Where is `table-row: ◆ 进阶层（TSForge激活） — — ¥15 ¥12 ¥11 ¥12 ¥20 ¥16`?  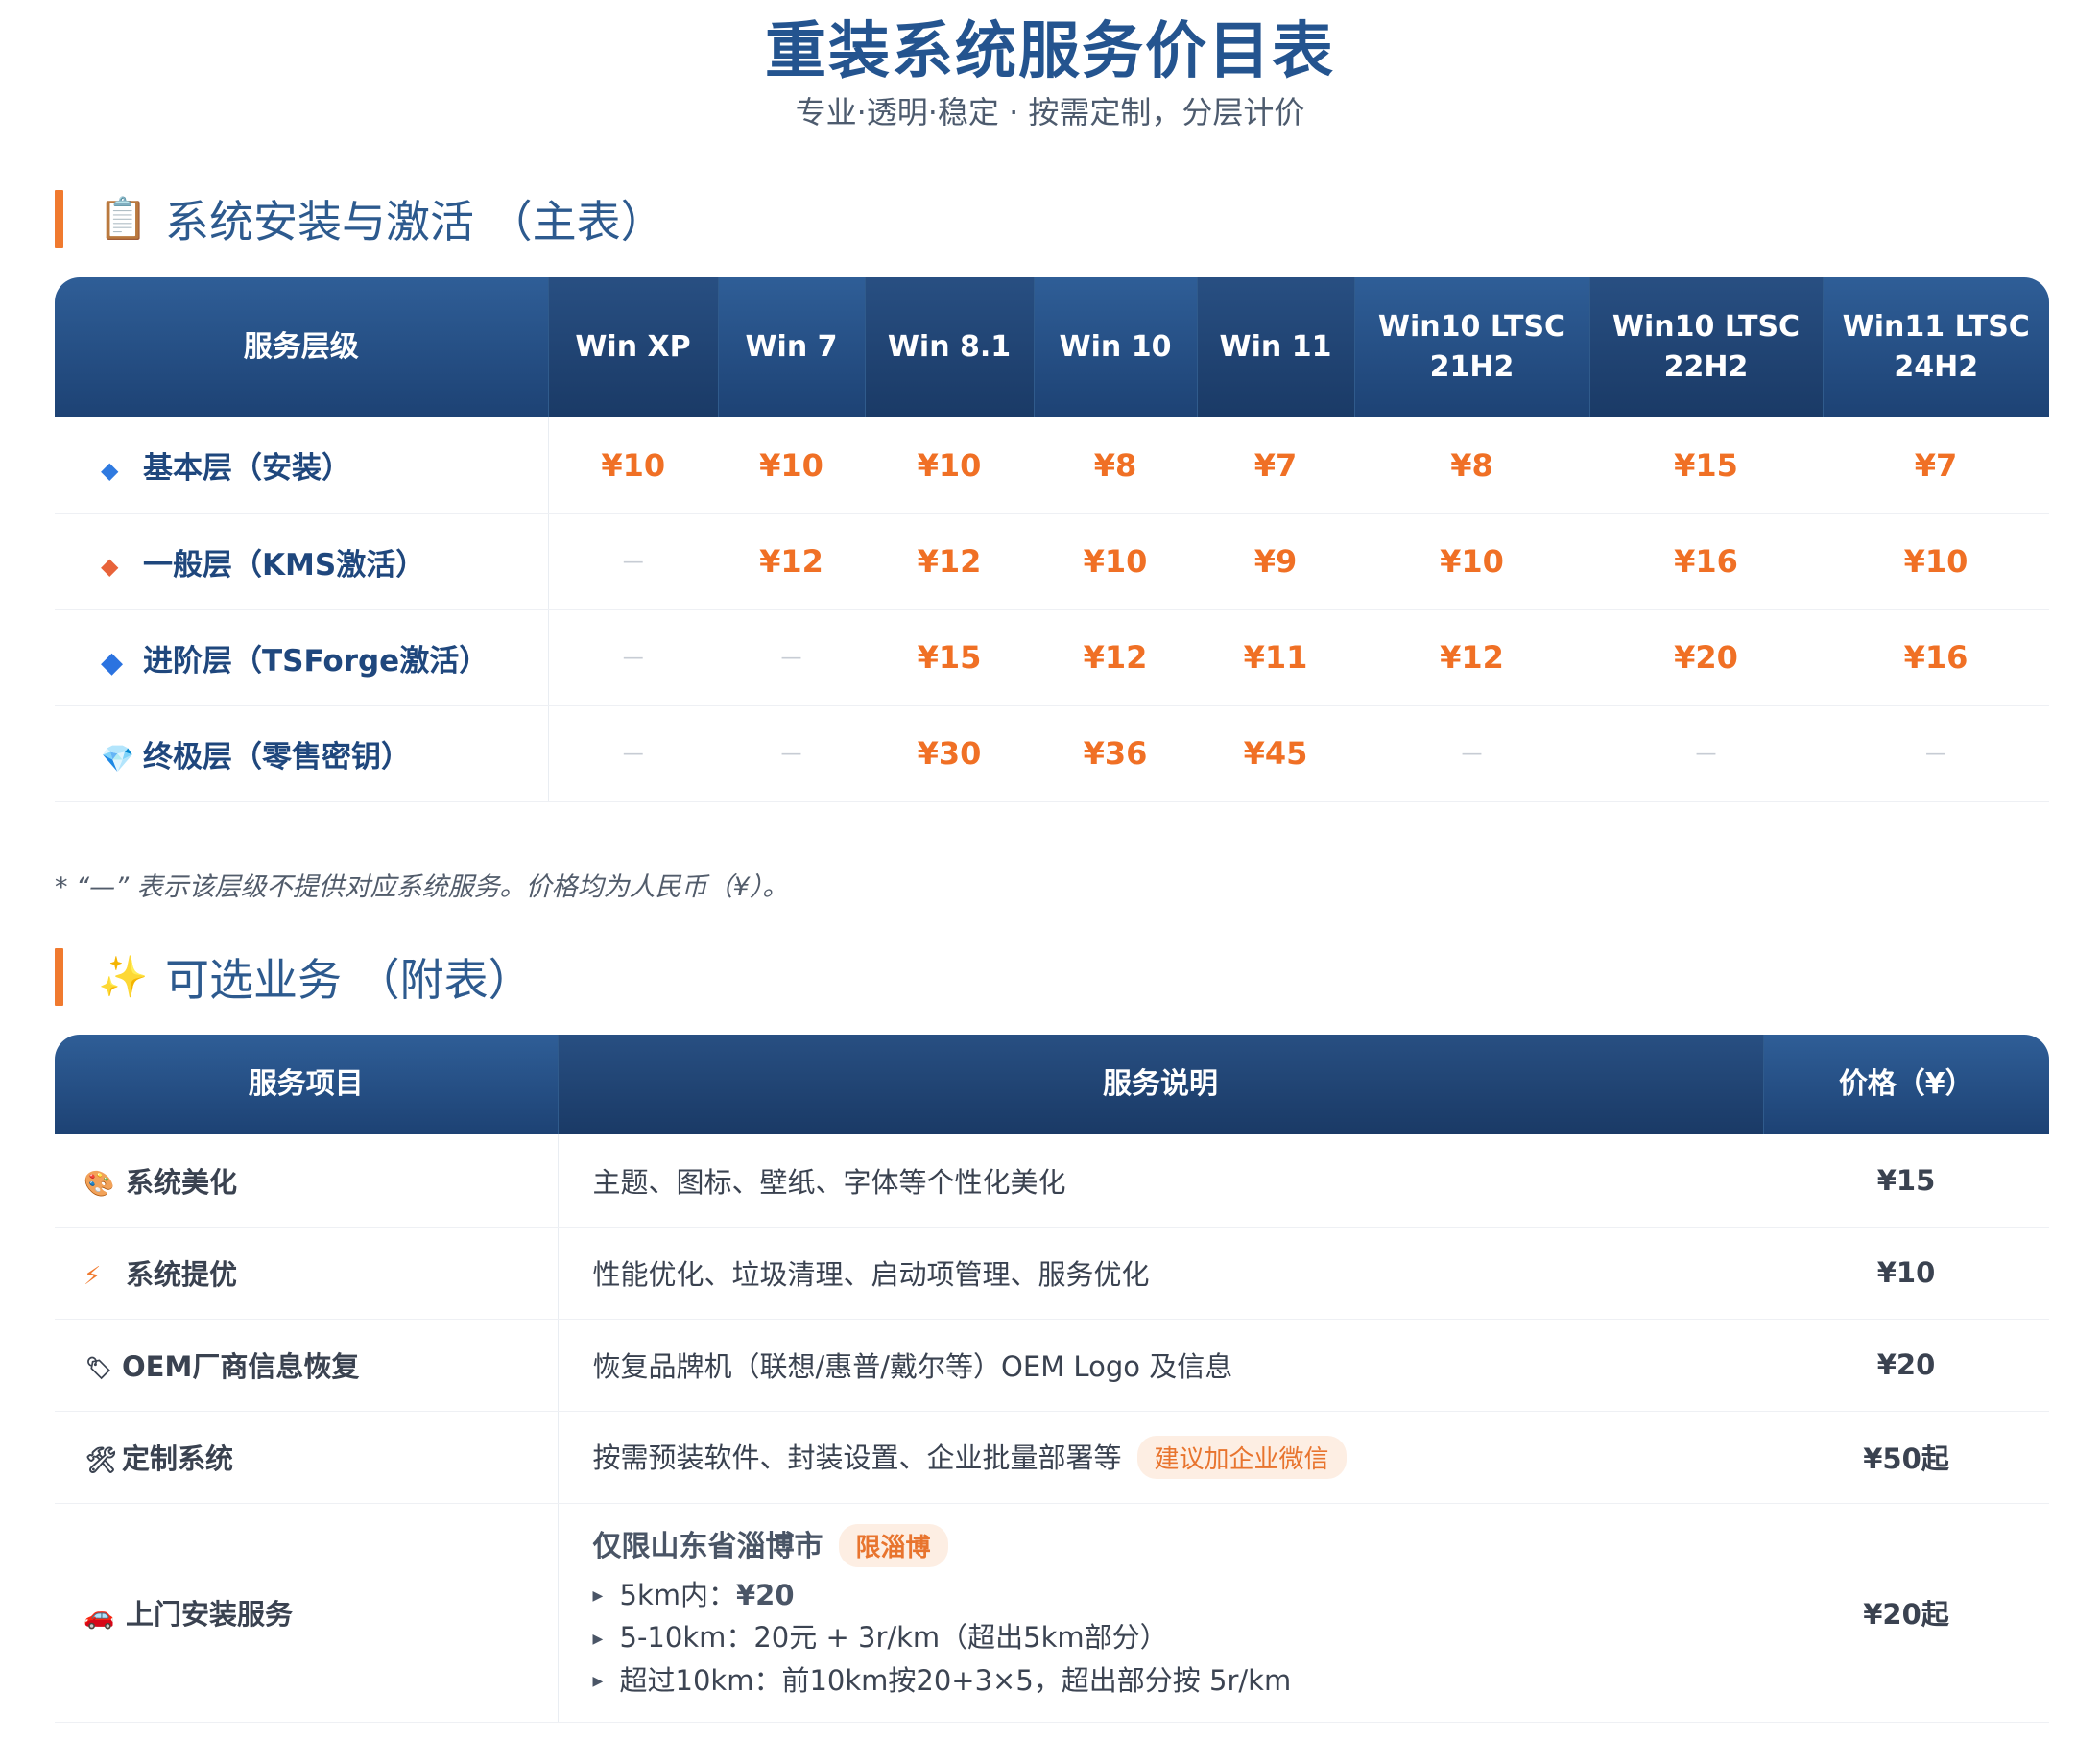 table-row: ◆ 进阶层（TSForge激活） — — ¥15 ¥12 ¥11 ¥12 ¥20 ¥16 is located at coordinates (1052, 657).